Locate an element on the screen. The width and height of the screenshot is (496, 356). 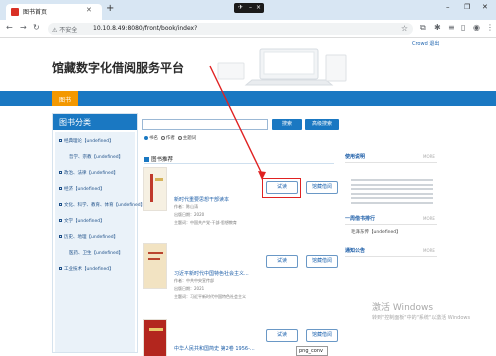
category-item: 文化、科学、教育、体育【undefined】 is located at coordinates (102, 205).